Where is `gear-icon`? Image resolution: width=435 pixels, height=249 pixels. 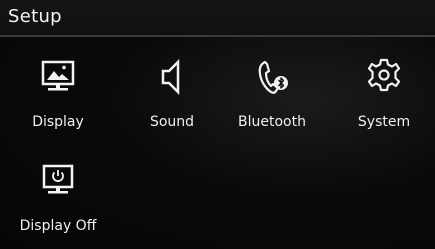
gear-icon is located at coordinates (384, 75).